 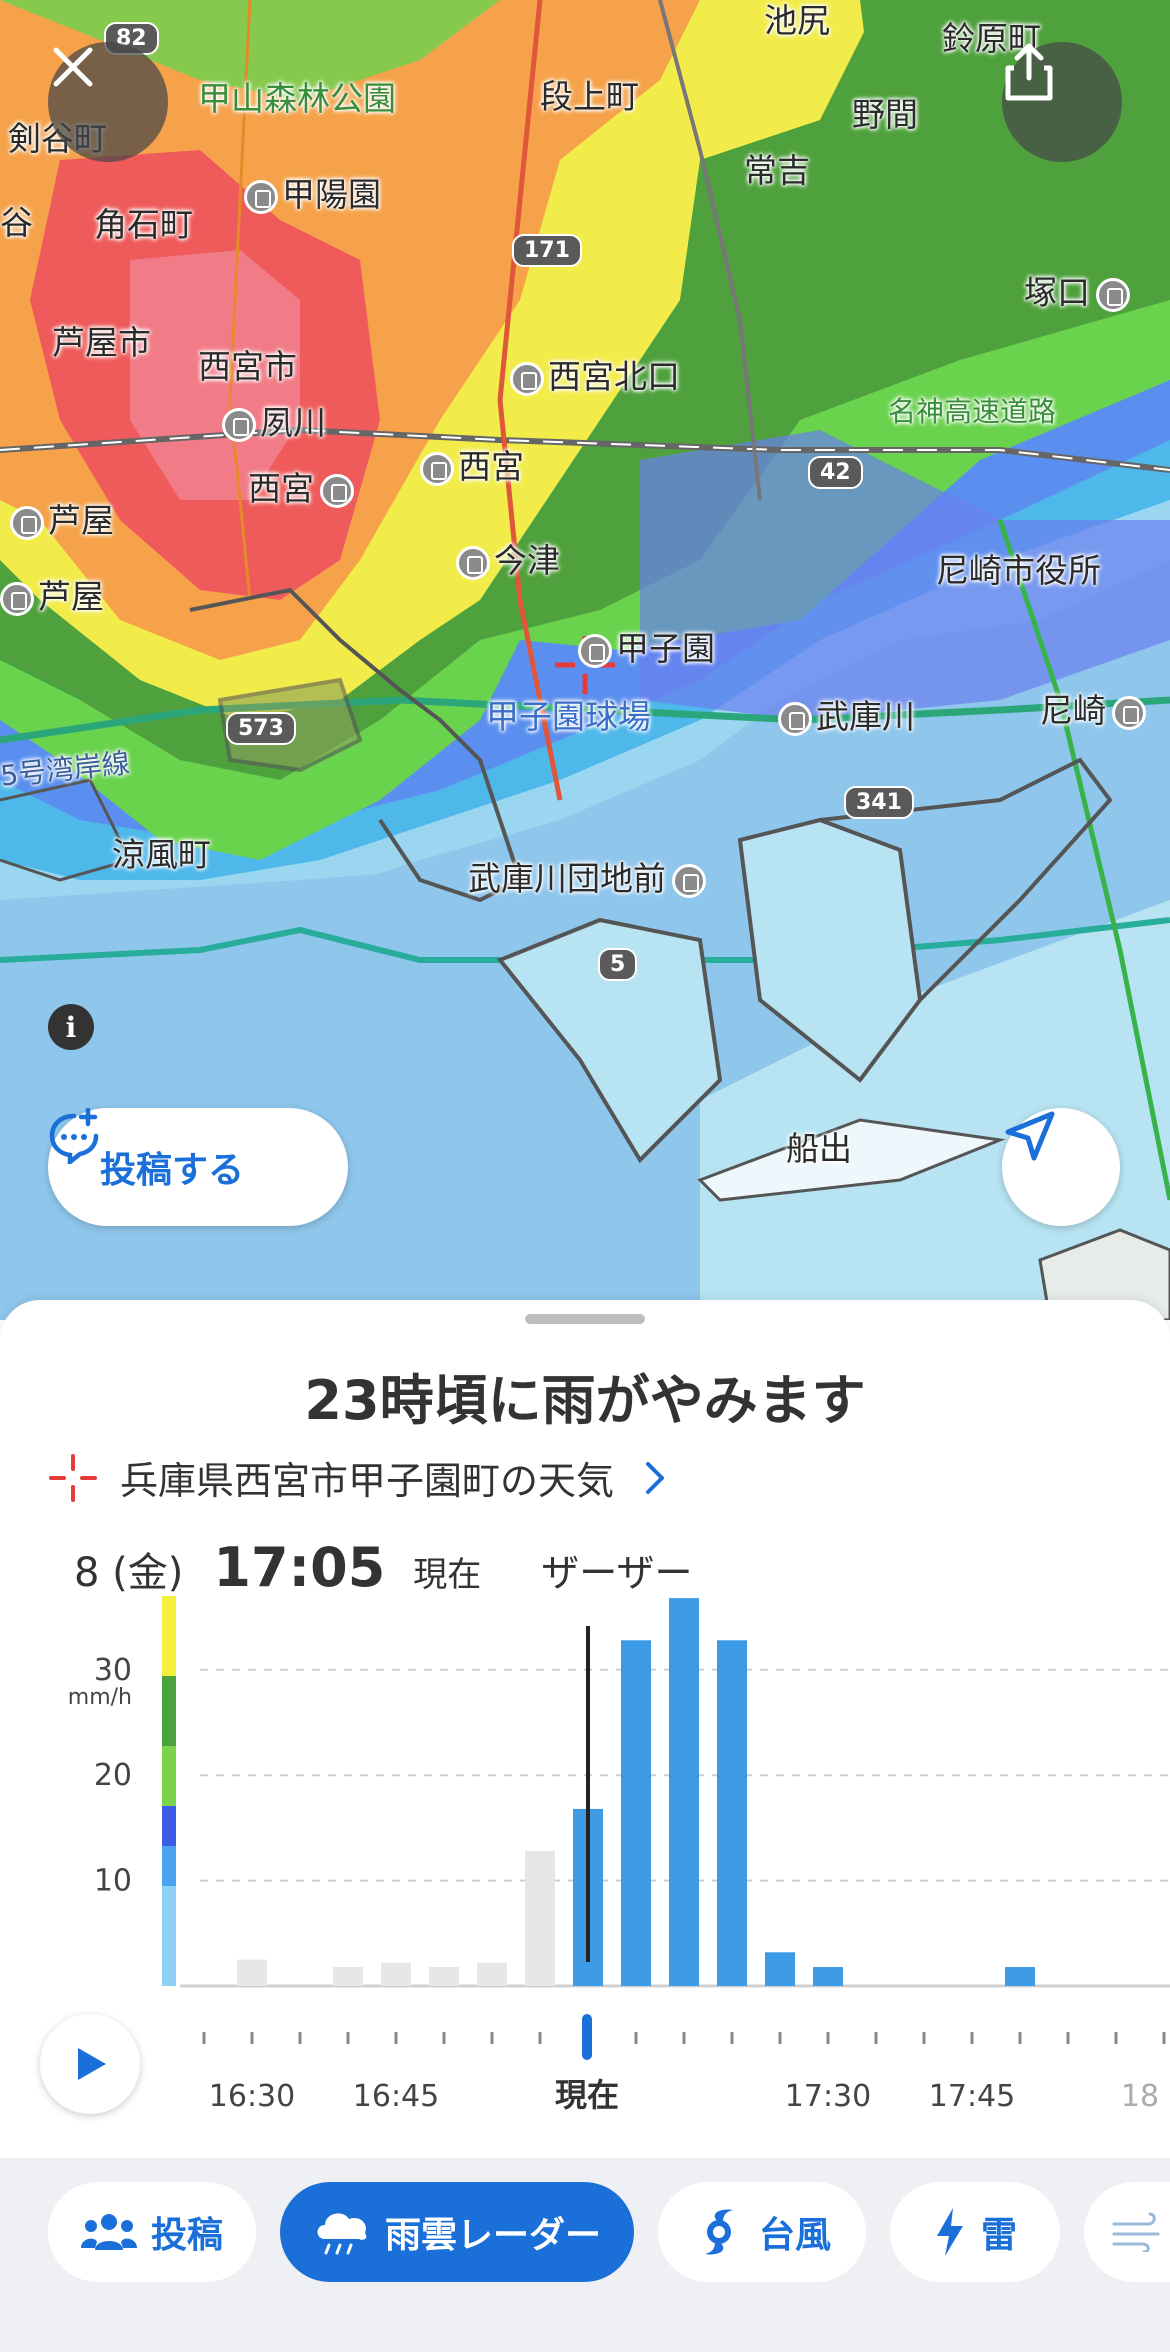 I want to click on map-label-amagasaki-office: 尼崎市役所, so click(x=1018, y=570).